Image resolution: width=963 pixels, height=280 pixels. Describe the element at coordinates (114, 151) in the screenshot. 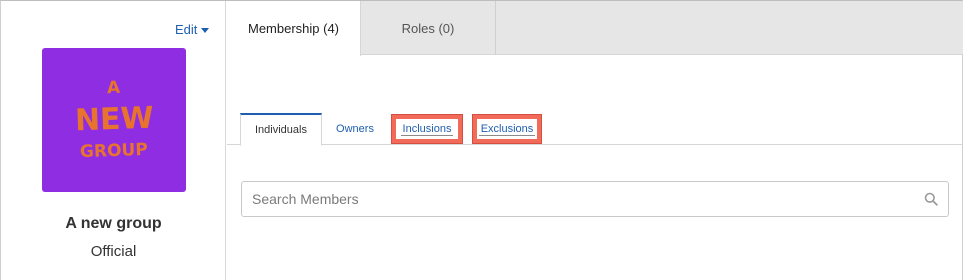

I see `avatar-text-line: GROUP` at that location.